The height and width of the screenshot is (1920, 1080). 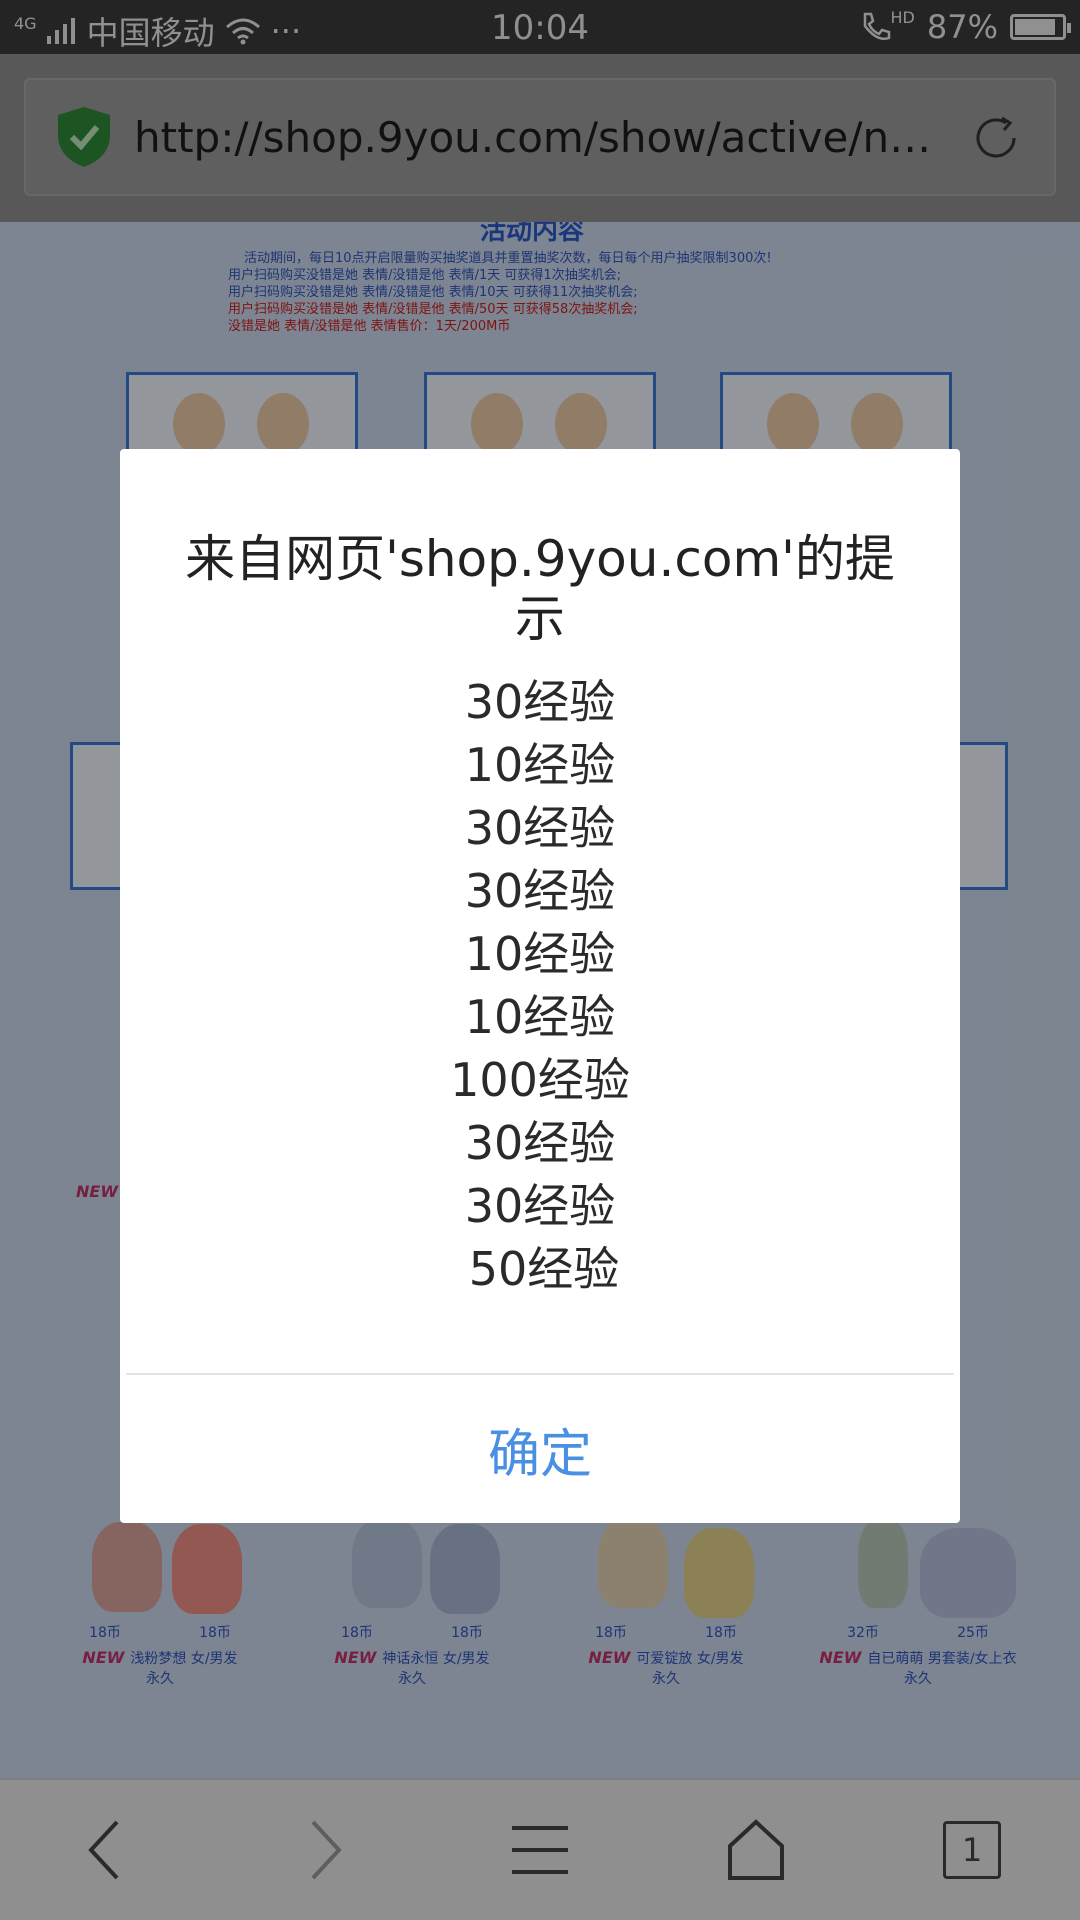 I want to click on back-button, so click(x=106, y=1850).